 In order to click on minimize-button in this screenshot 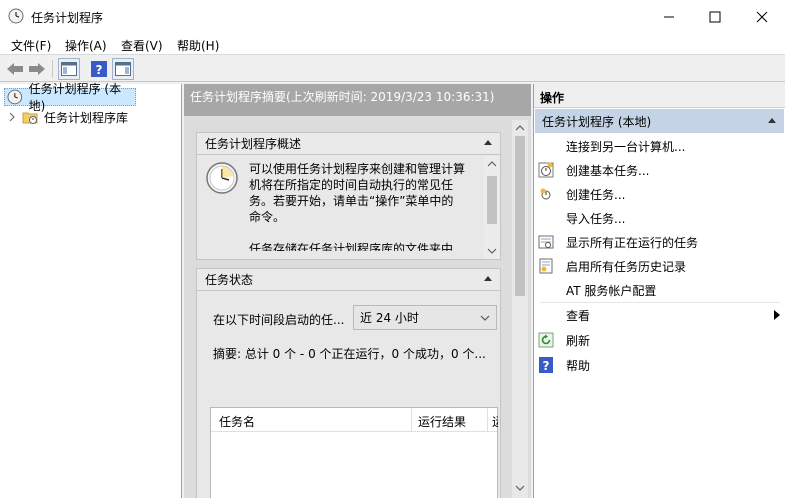, I will do `click(669, 16)`.